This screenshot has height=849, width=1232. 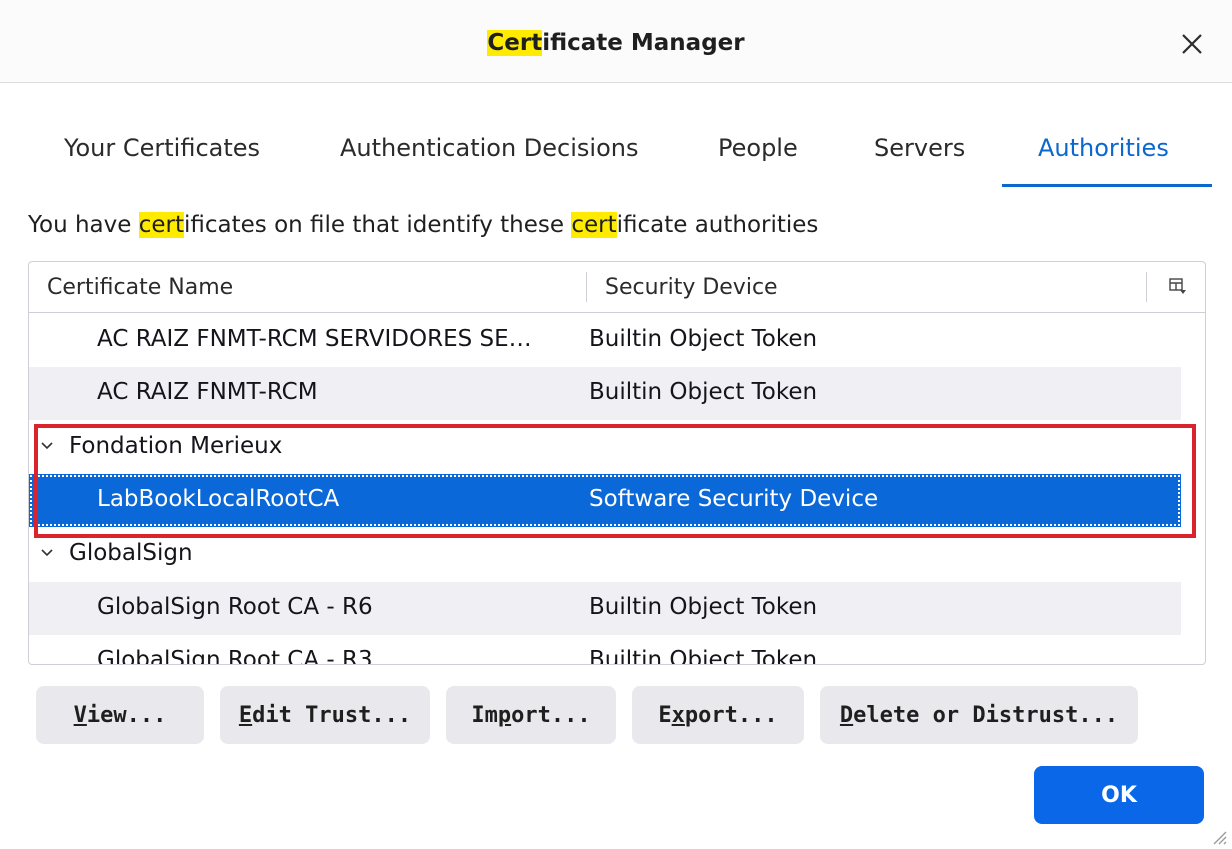 I want to click on close-icon, so click(x=1192, y=44).